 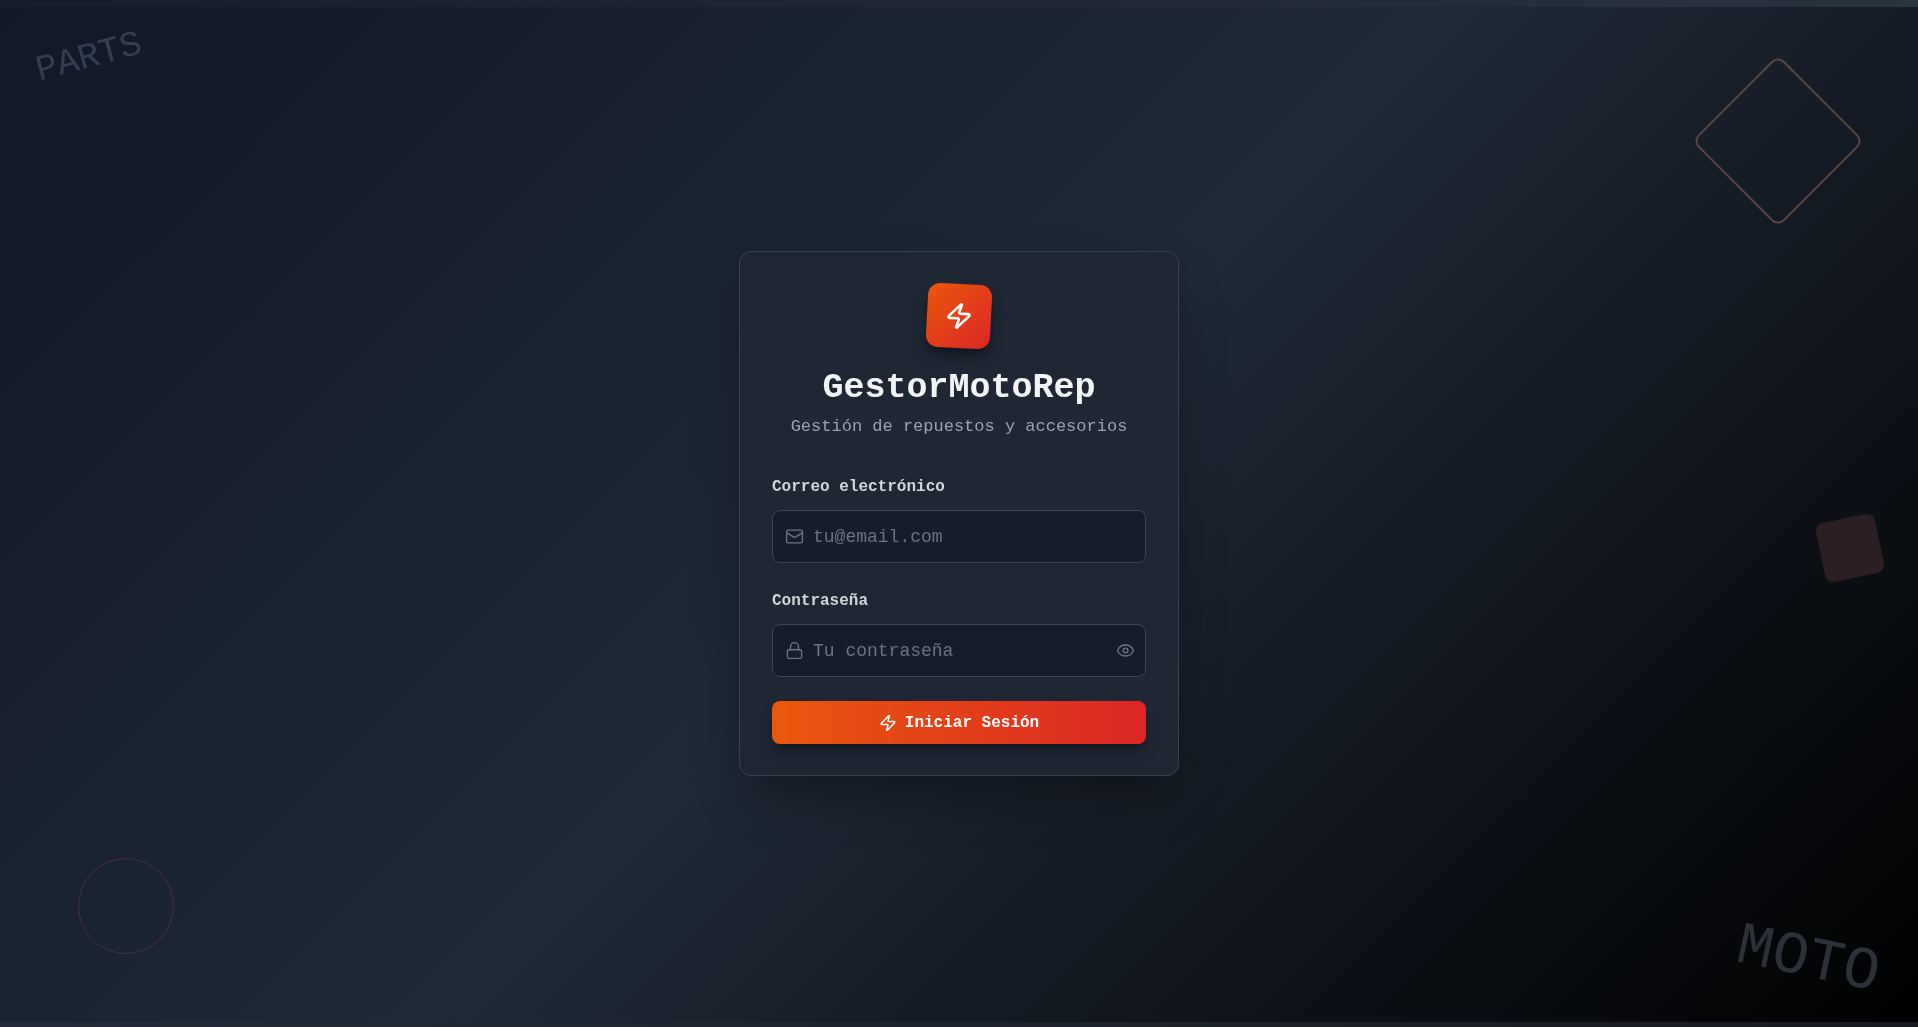 What do you see at coordinates (794, 650) in the screenshot?
I see `lock-icon` at bounding box center [794, 650].